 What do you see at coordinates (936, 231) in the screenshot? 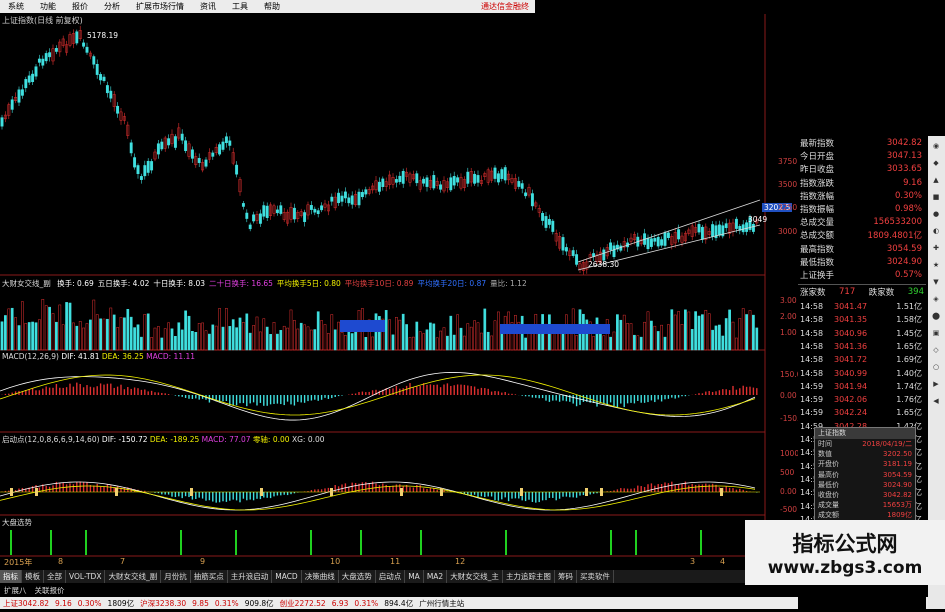
I see `toolbar-icon: ◐` at bounding box center [936, 231].